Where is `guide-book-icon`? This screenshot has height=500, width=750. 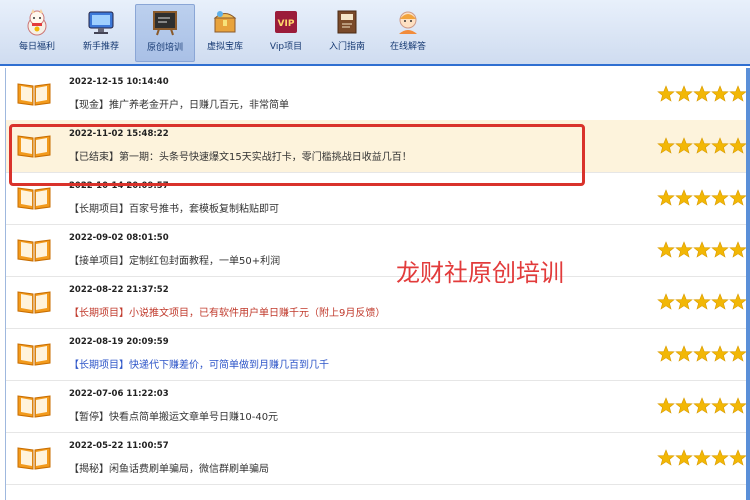
guide-book-icon is located at coordinates (347, 22).